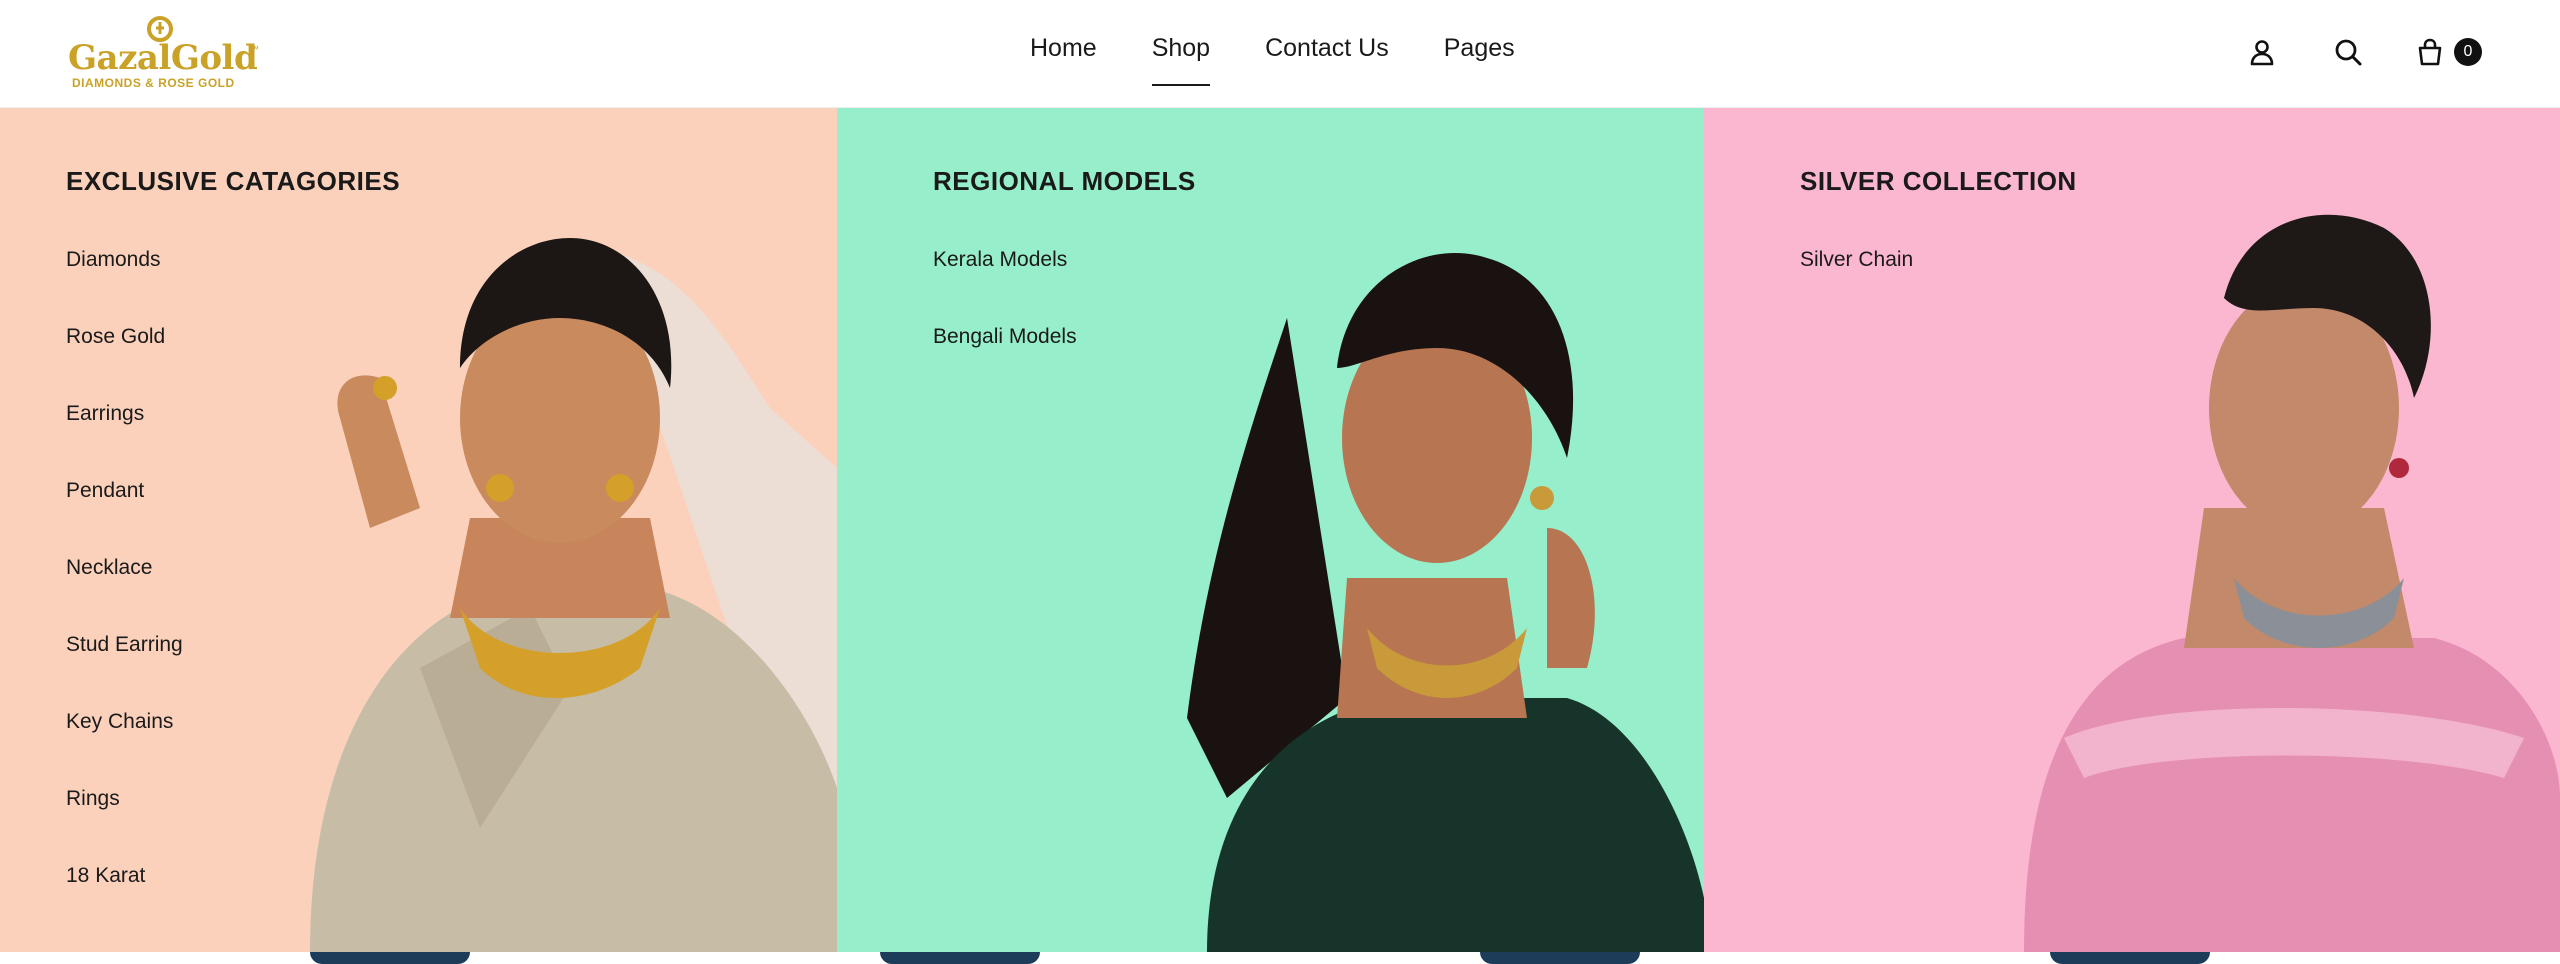  What do you see at coordinates (1005, 363) in the screenshot?
I see `menu-link-bengali-models: Bengali Models` at bounding box center [1005, 363].